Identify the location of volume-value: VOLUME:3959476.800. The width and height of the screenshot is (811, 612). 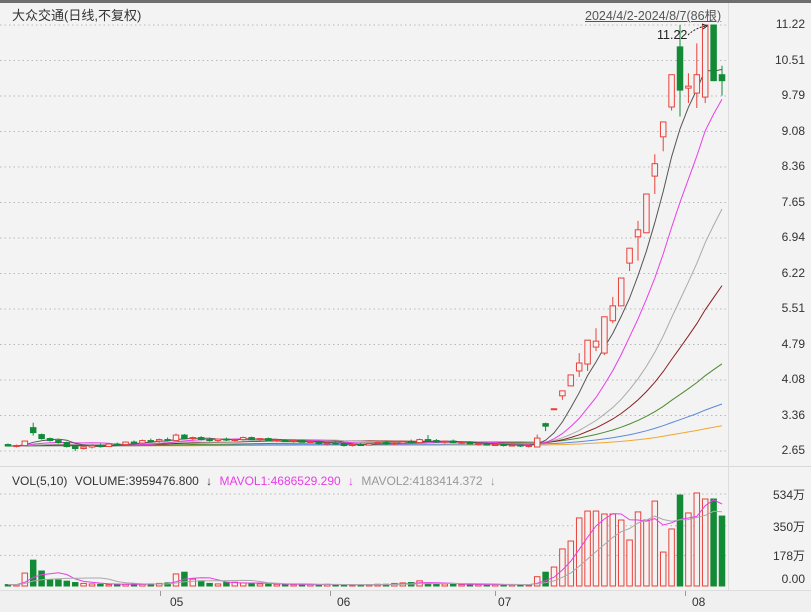
(136, 481).